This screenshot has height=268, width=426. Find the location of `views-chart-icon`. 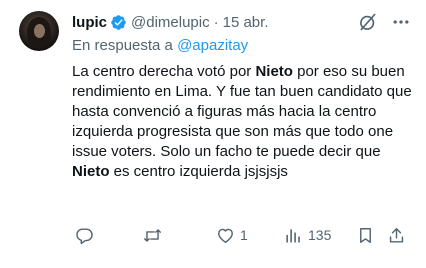

views-chart-icon is located at coordinates (293, 235).